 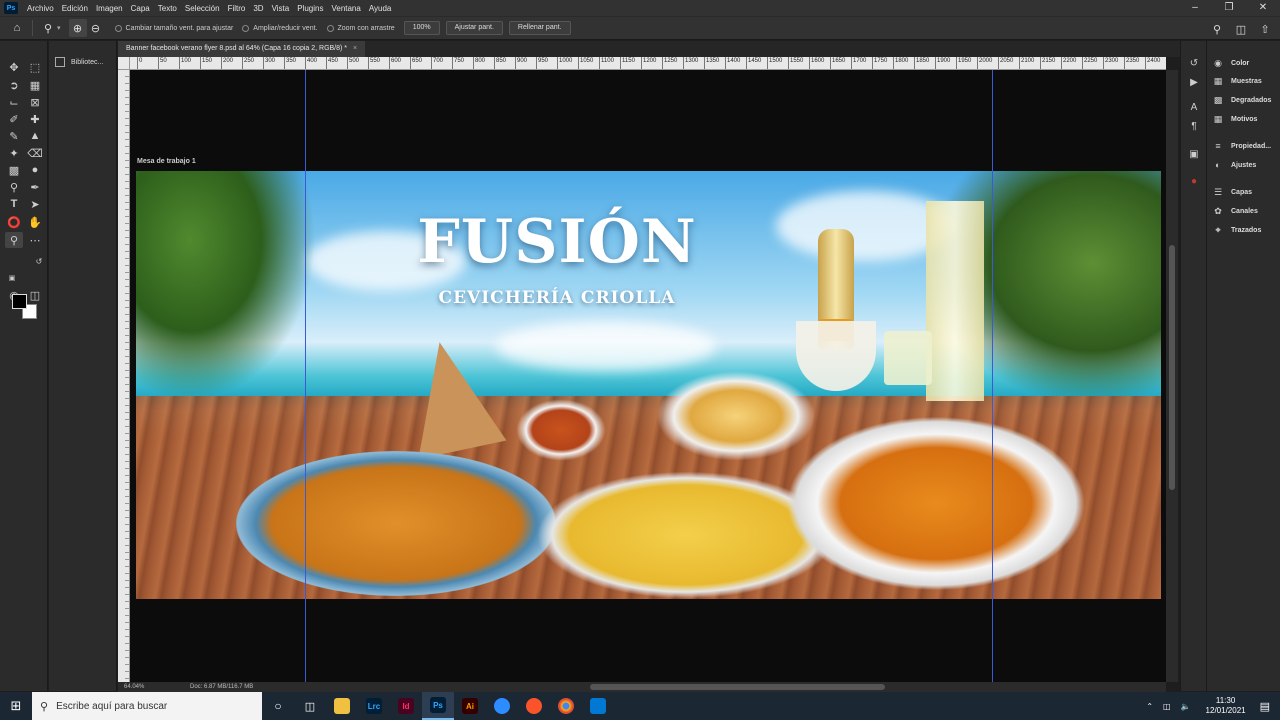 I want to click on fit-screen-button: Ajustar pant., so click(x=474, y=28).